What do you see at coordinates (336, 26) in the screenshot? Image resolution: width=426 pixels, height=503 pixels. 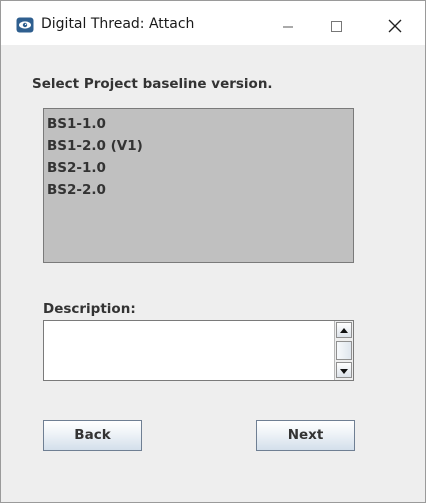 I see `maximize-icon` at bounding box center [336, 26].